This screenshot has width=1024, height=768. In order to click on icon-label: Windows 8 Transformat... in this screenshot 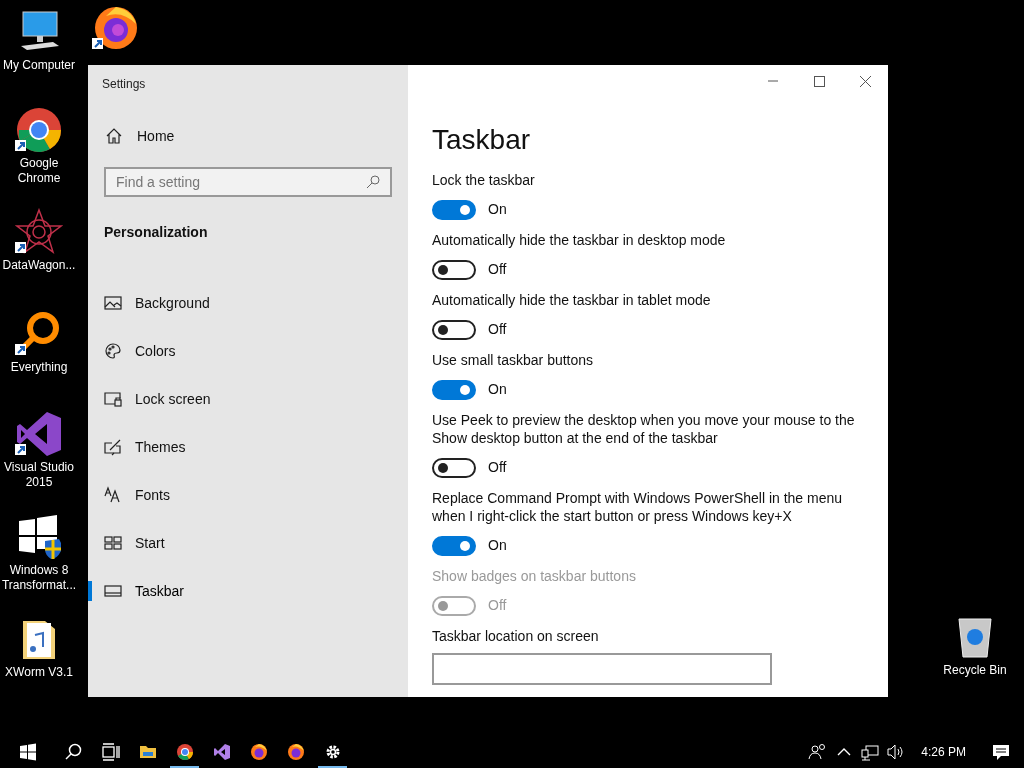, I will do `click(39, 578)`.